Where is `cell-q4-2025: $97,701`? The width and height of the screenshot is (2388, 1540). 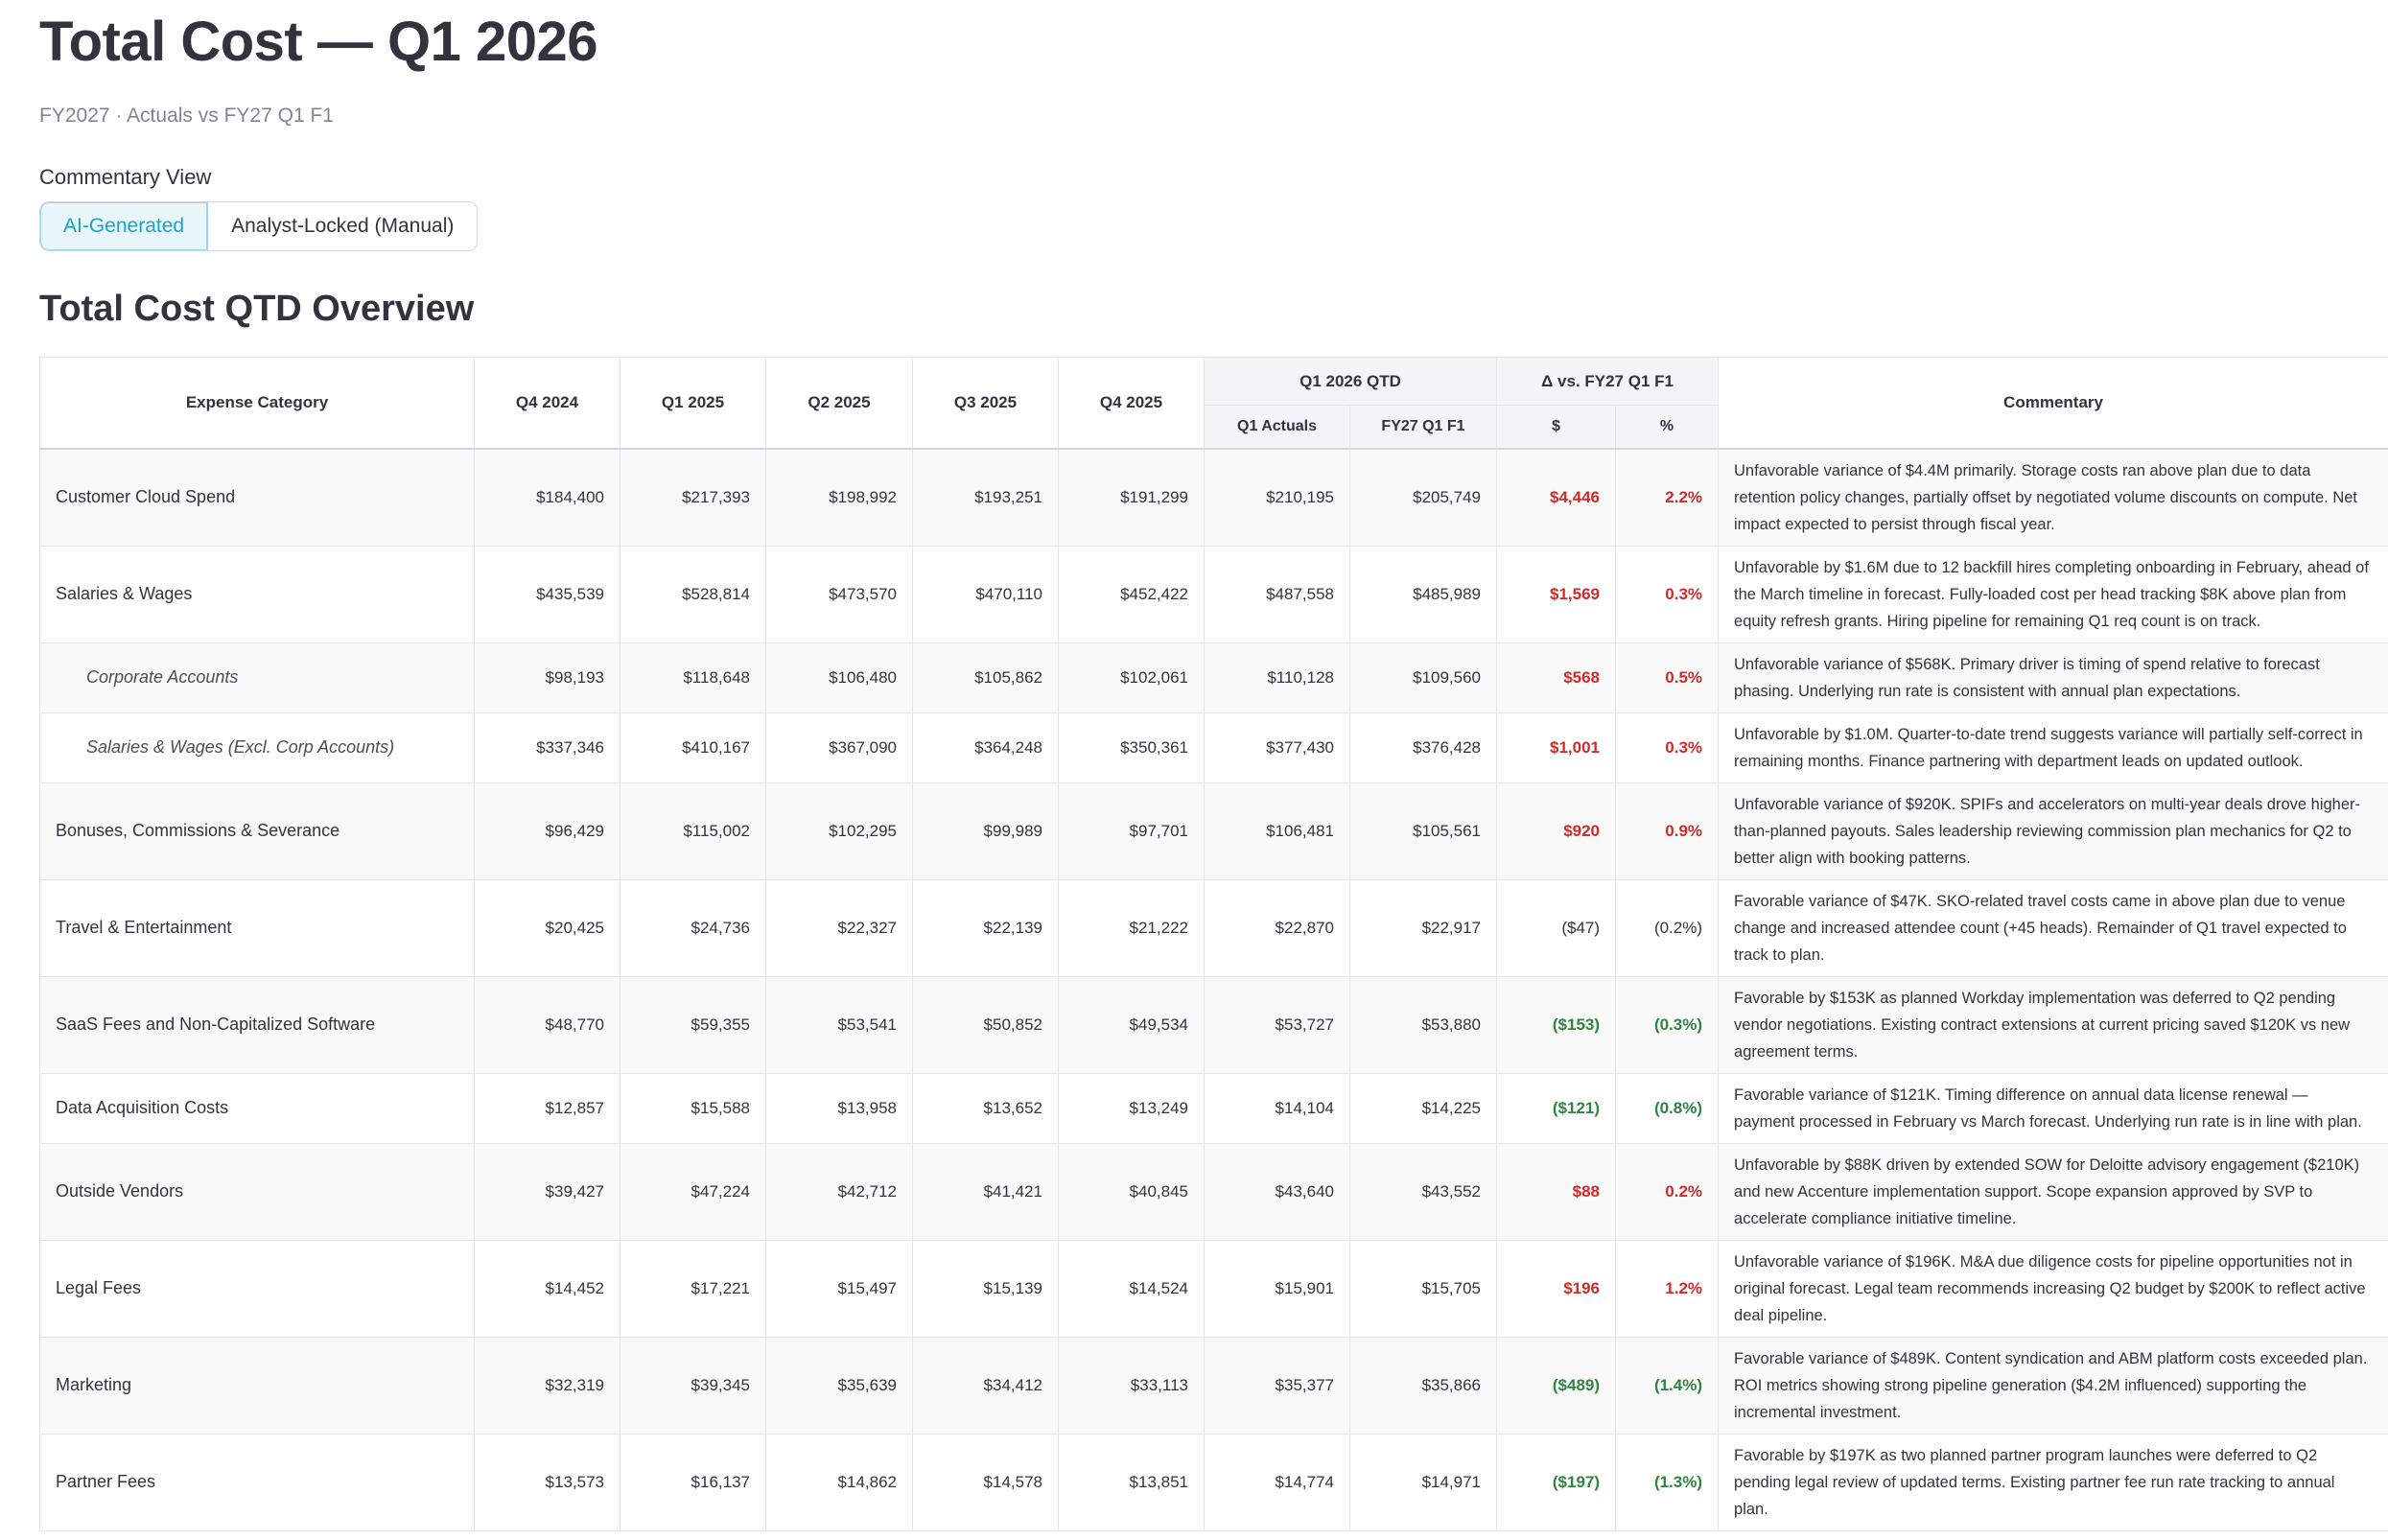
cell-q4-2025: $97,701 is located at coordinates (1131, 831).